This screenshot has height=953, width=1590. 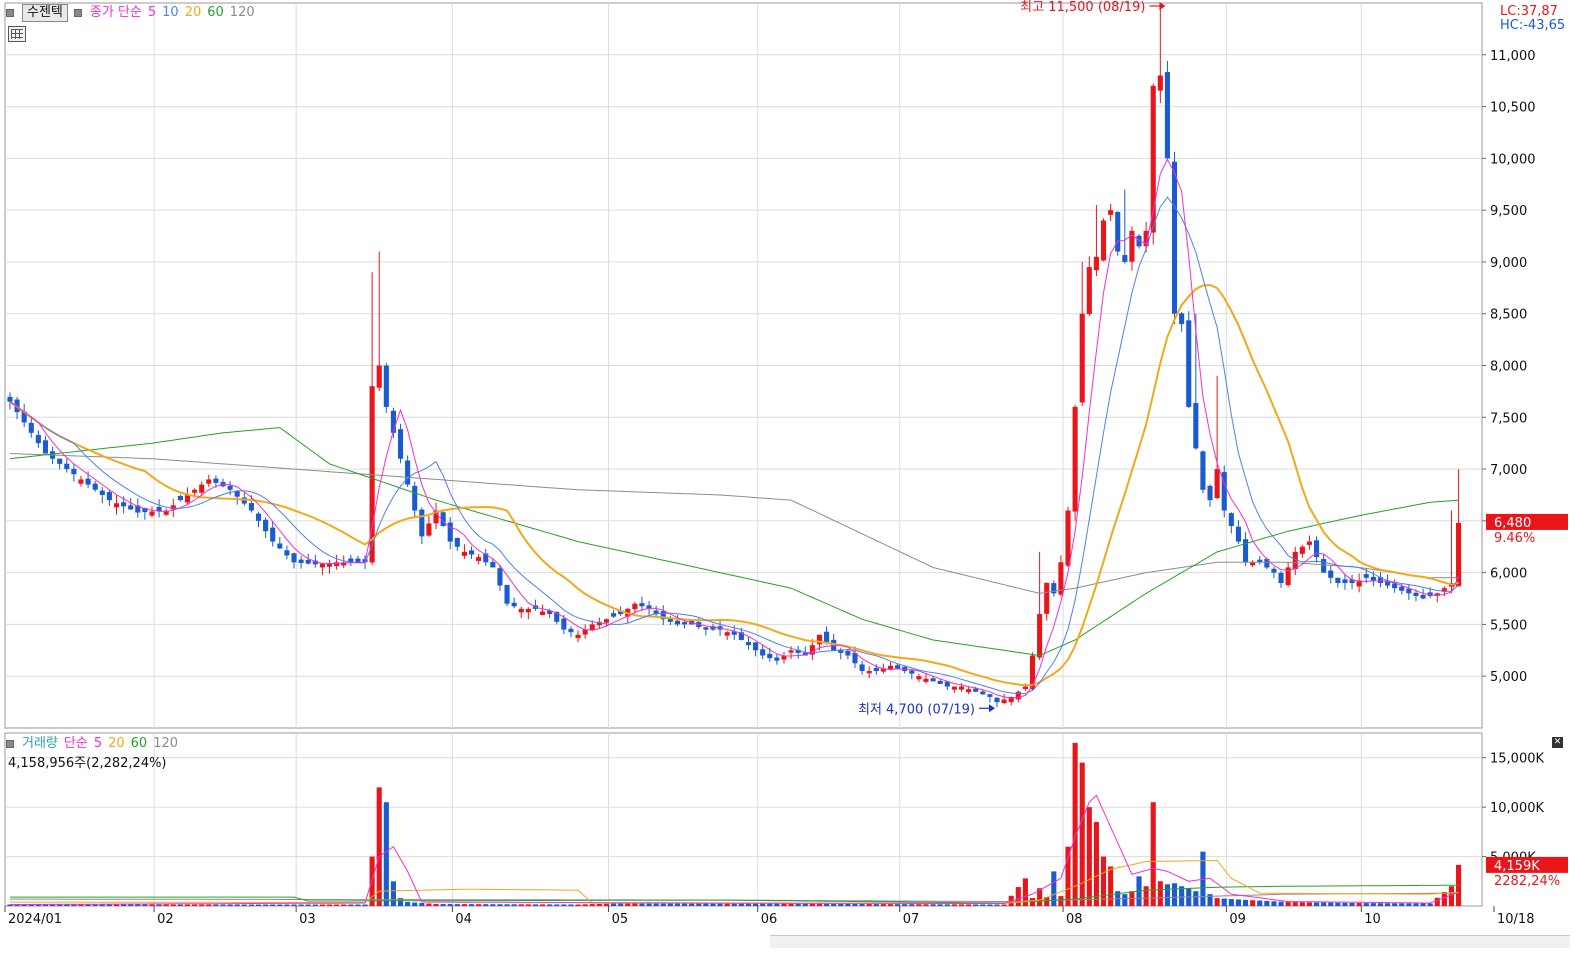 What do you see at coordinates (170, 13) in the screenshot?
I see `ma10-legend: 10` at bounding box center [170, 13].